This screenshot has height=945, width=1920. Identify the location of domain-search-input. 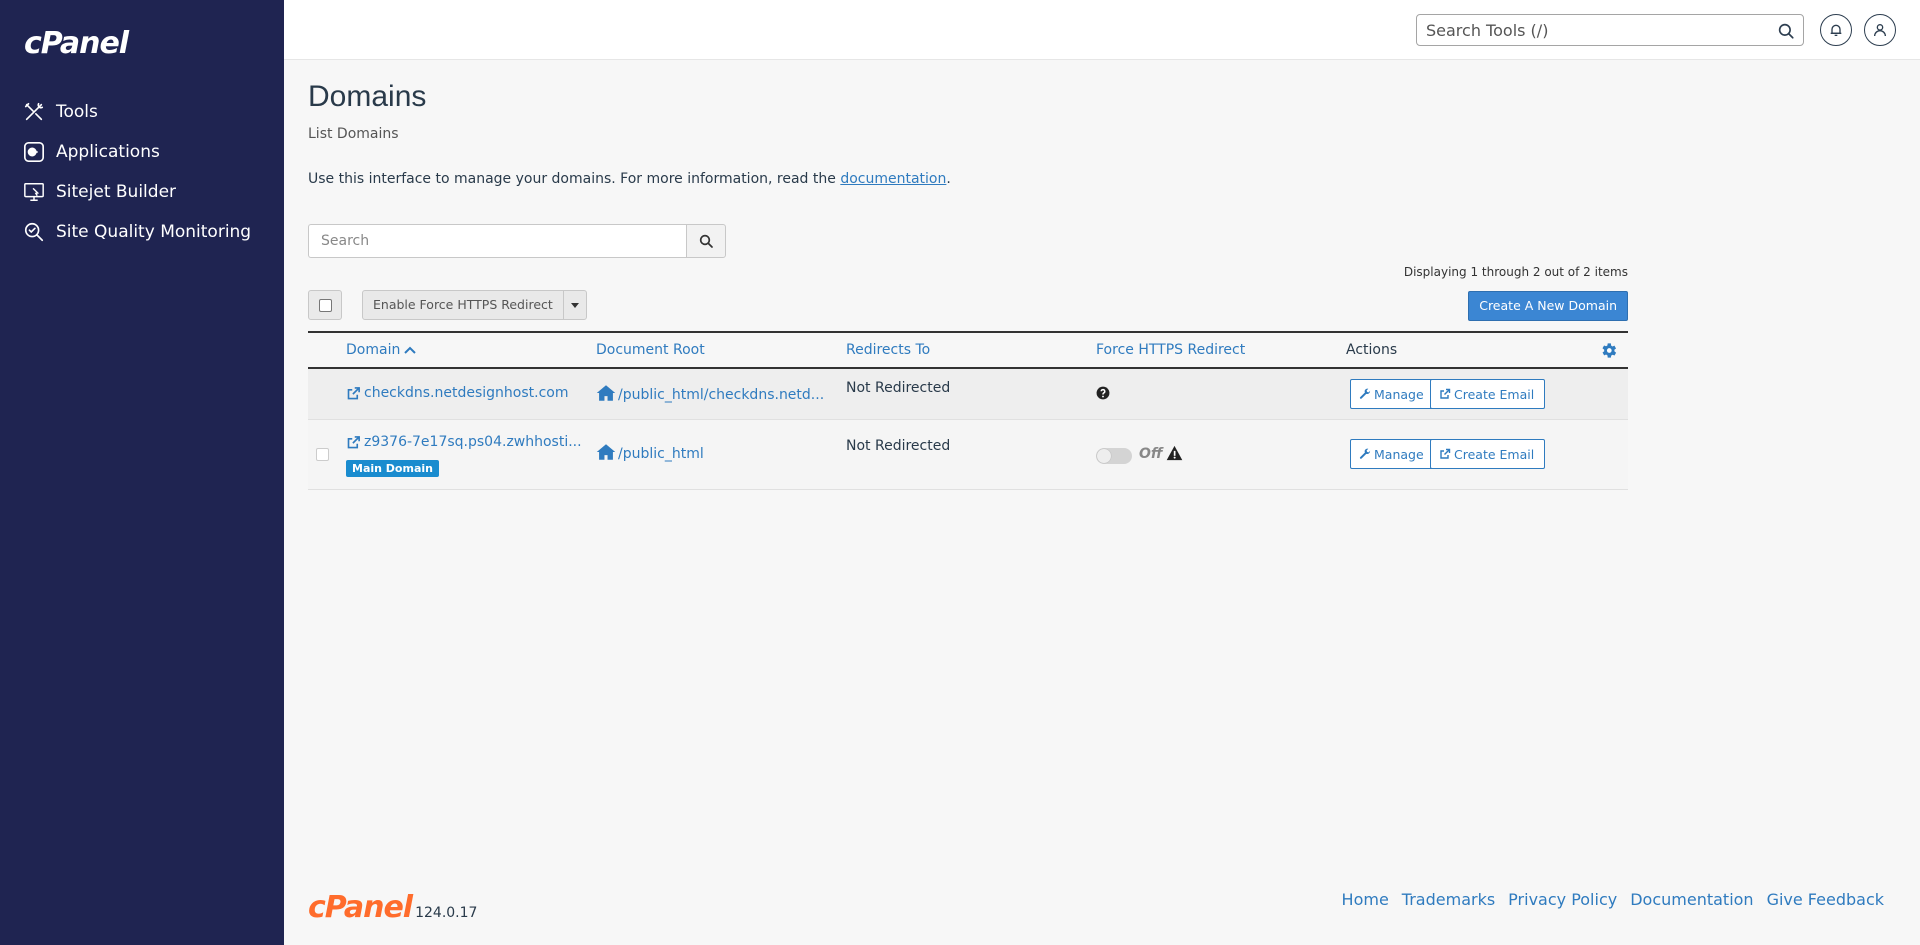
(497, 241).